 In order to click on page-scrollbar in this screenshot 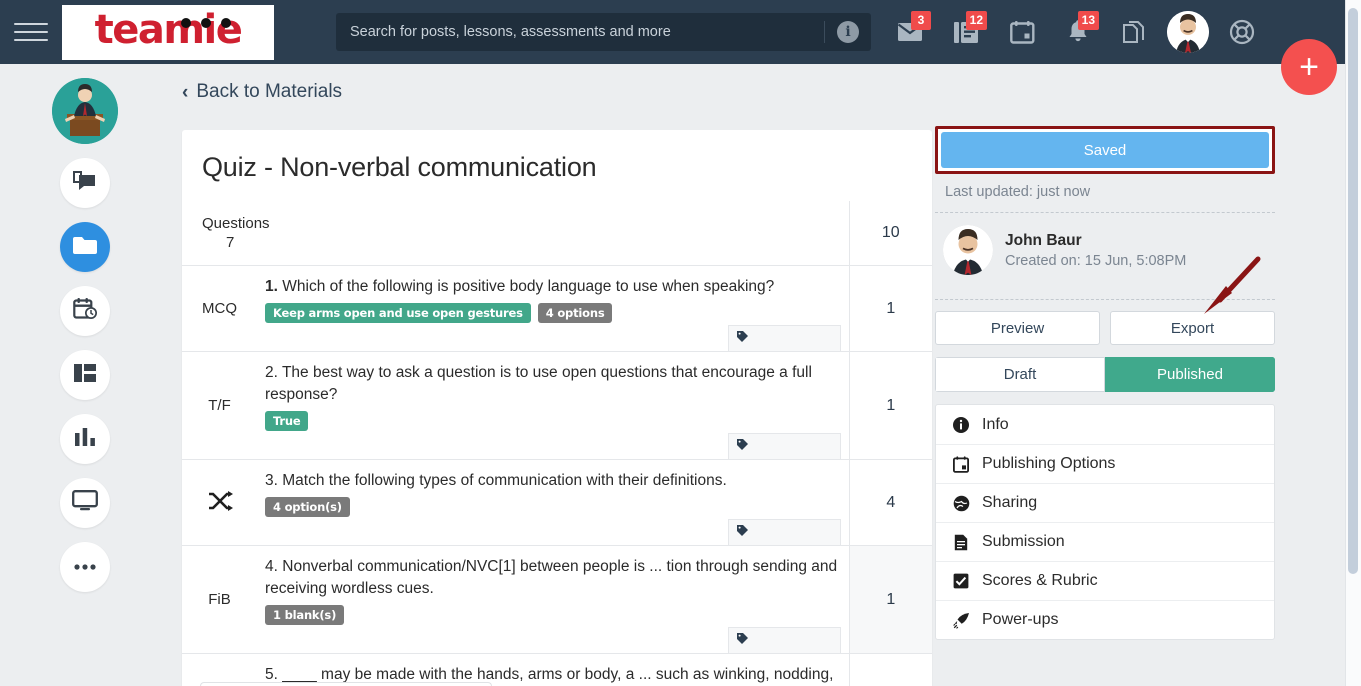, I will do `click(1353, 343)`.